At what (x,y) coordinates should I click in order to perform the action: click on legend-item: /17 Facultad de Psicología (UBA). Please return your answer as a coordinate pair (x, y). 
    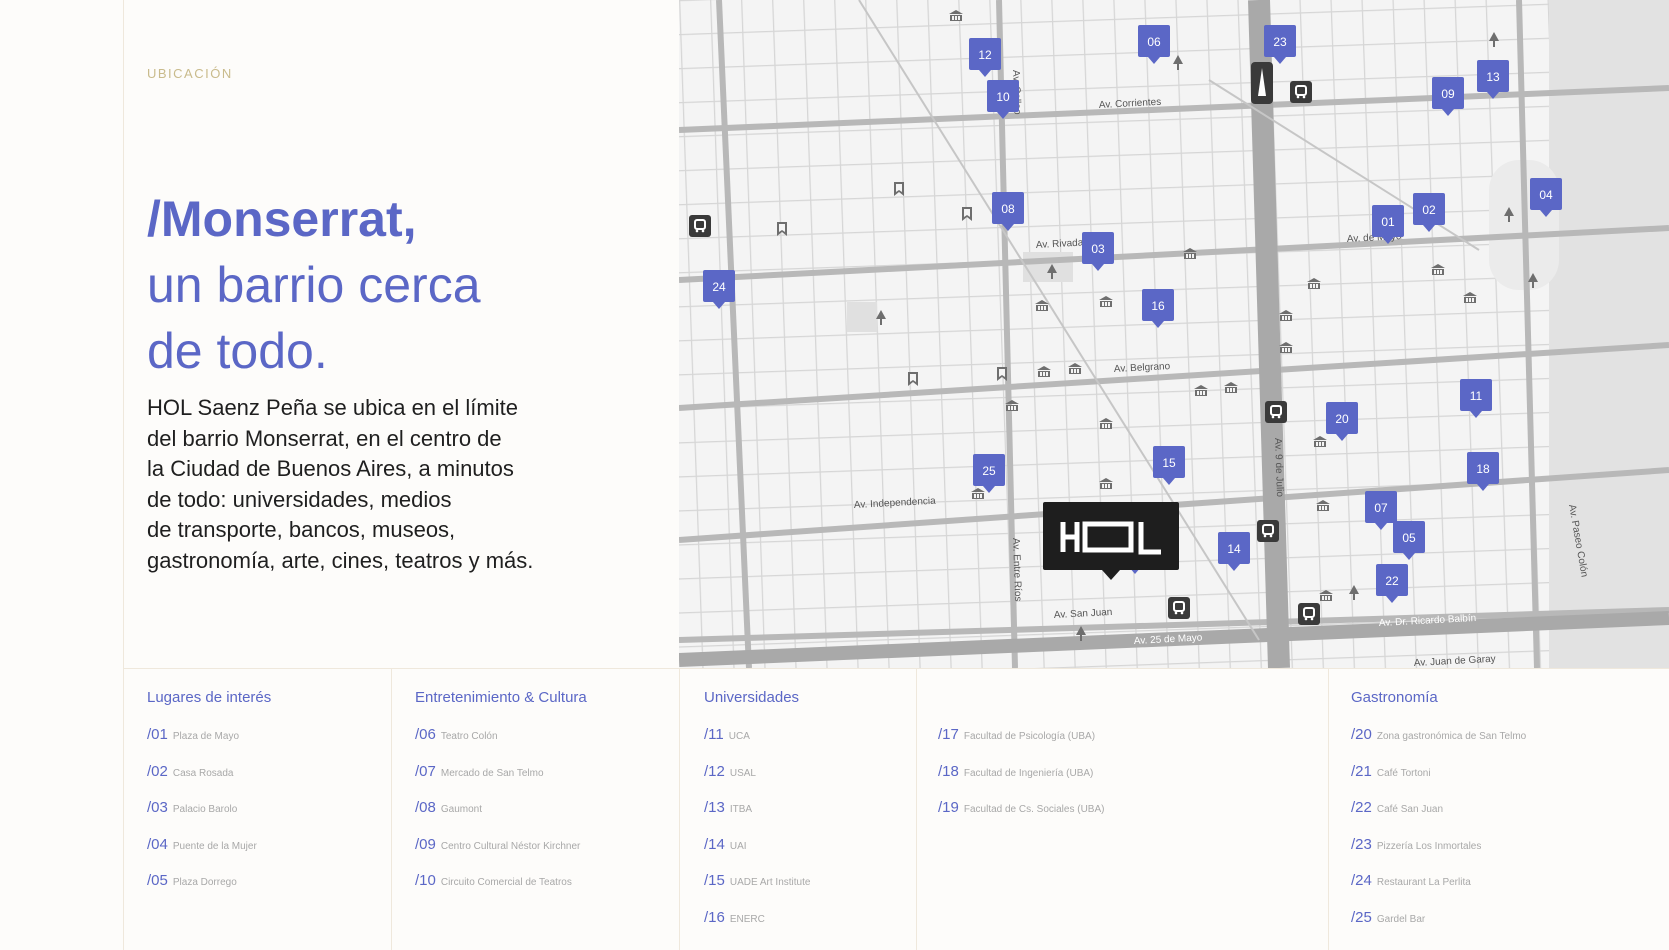
    Looking at the image, I should click on (1021, 744).